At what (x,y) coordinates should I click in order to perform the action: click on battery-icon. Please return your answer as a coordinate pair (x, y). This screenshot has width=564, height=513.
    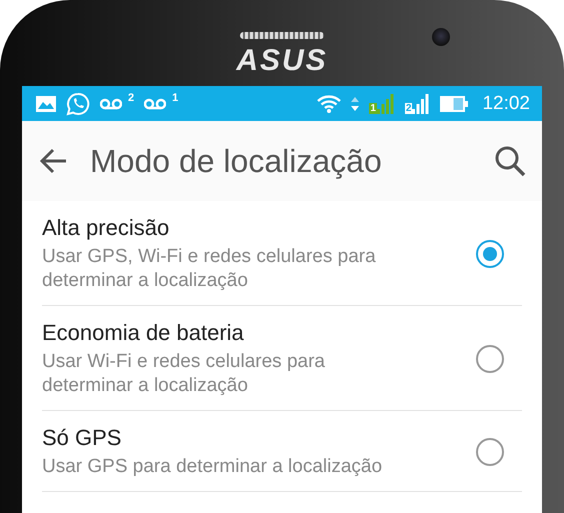
    Looking at the image, I should click on (454, 104).